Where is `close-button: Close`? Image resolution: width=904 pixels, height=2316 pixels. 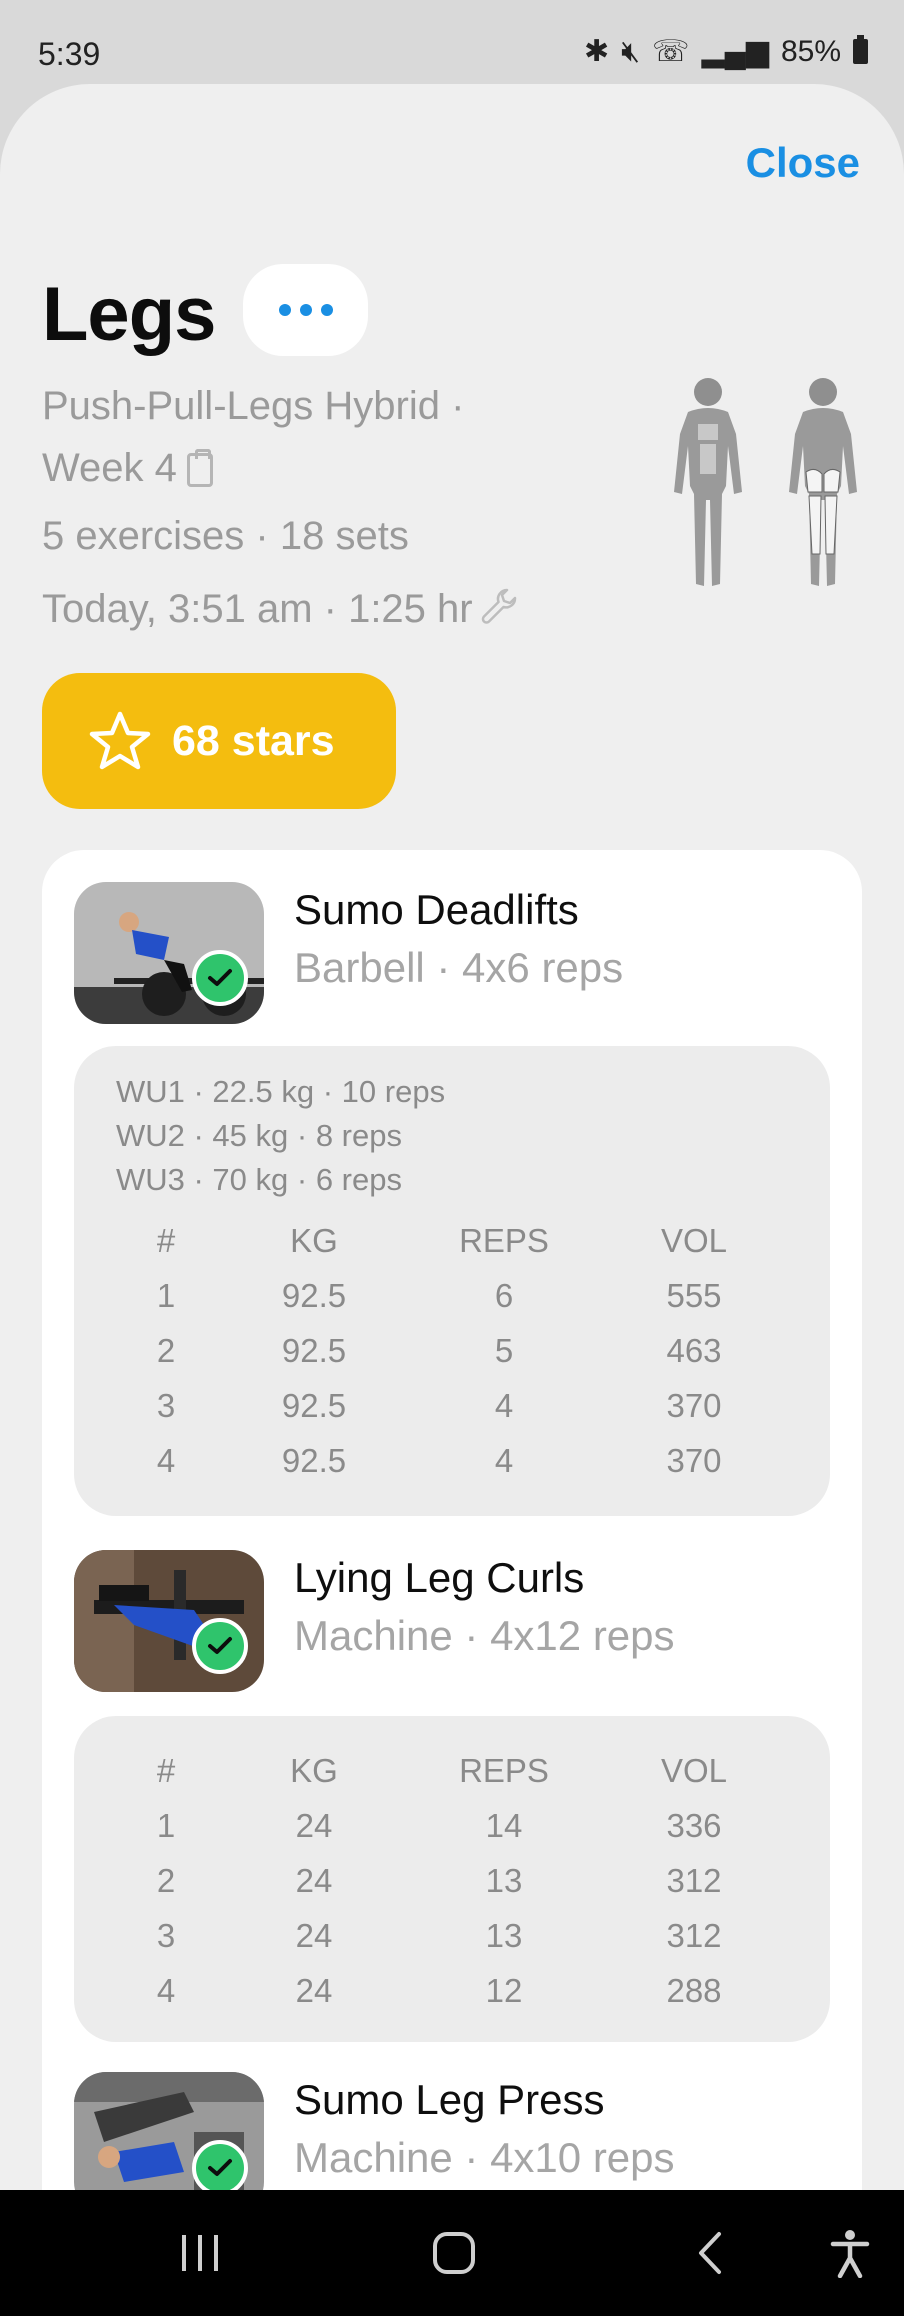
close-button: Close is located at coordinates (803, 163).